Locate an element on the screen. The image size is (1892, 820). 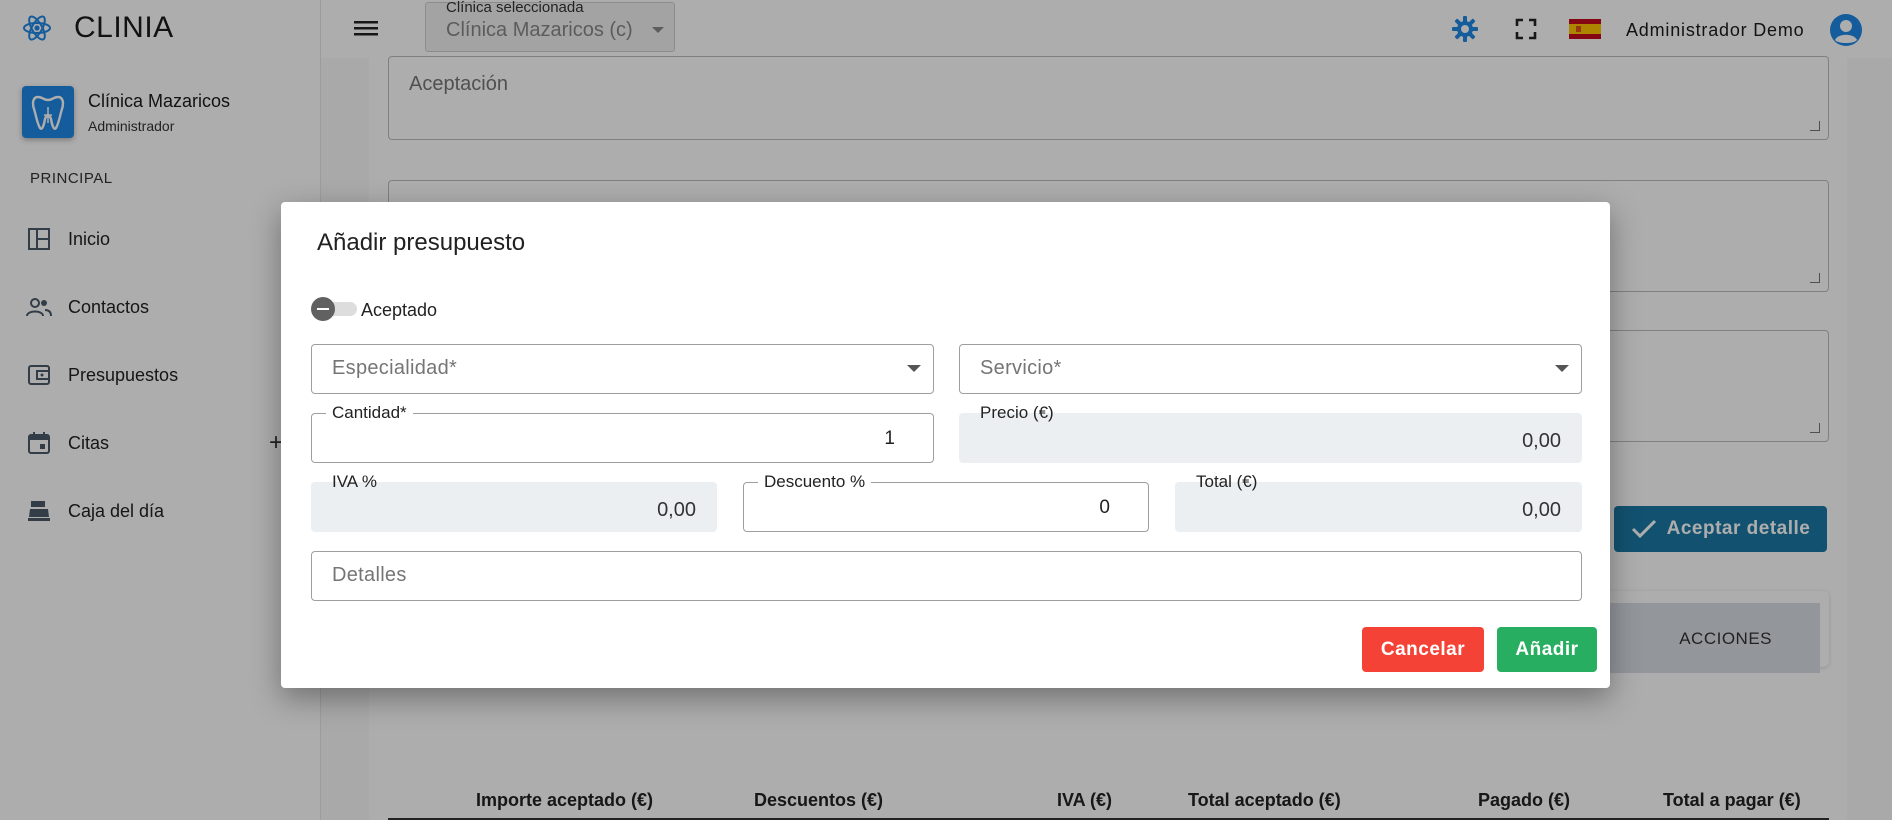
cantidad-field: Cantidad* 1 is located at coordinates (622, 433).